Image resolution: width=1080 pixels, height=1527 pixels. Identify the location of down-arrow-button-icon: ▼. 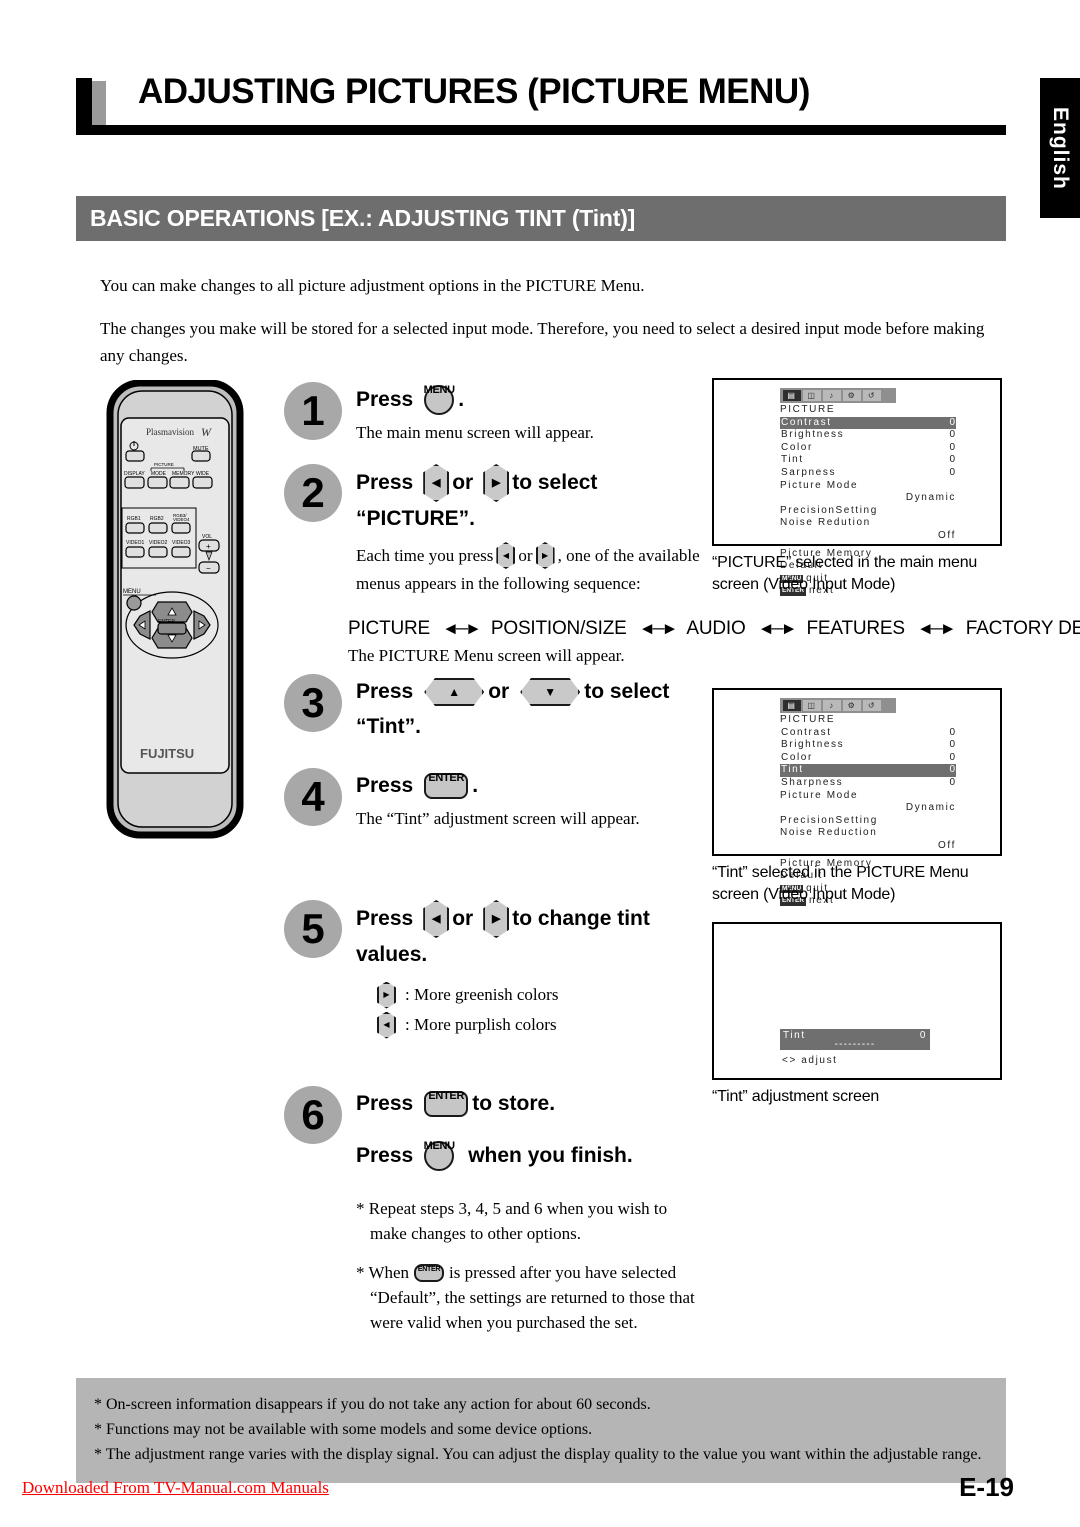
(550, 692).